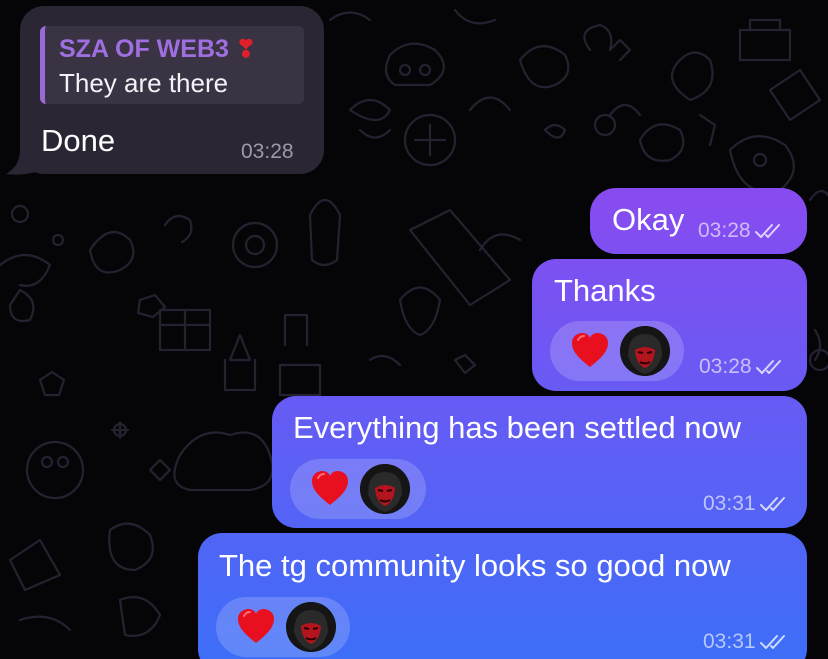  What do you see at coordinates (502, 596) in the screenshot?
I see `outgoing-message-bubble: The tg community looks so good now 03:31` at bounding box center [502, 596].